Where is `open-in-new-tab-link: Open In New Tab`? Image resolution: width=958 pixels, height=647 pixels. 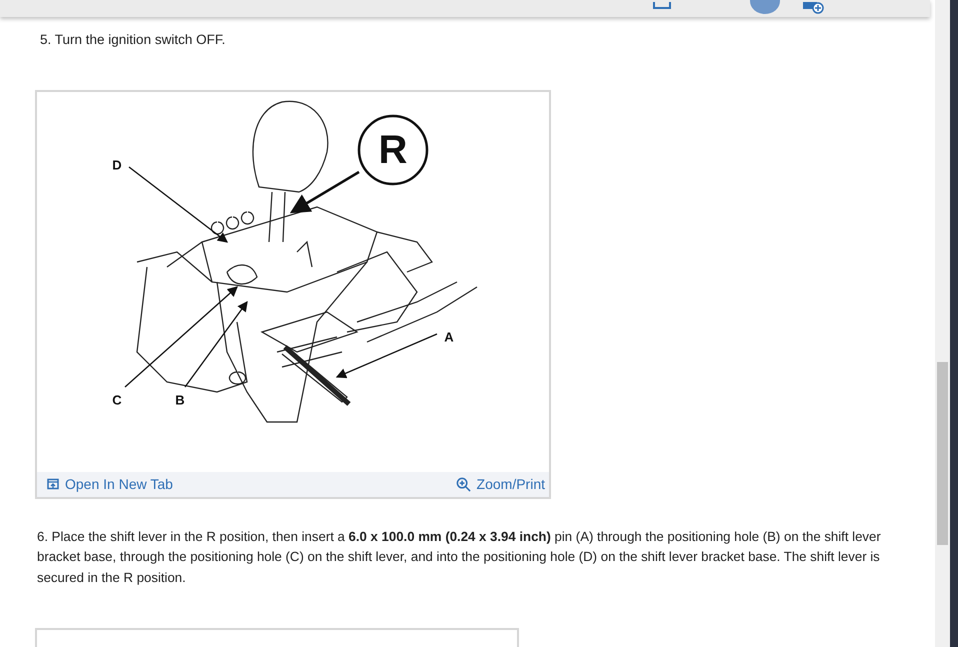 open-in-new-tab-link: Open In New Tab is located at coordinates (110, 484).